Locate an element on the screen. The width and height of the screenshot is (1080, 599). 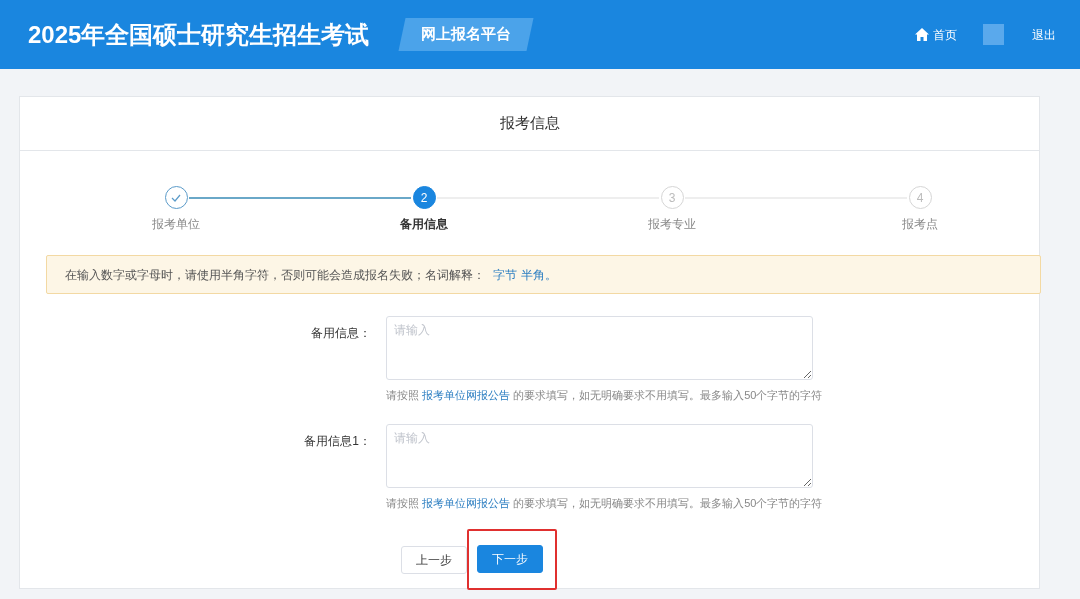
notice-period: 。 is located at coordinates (551, 275).